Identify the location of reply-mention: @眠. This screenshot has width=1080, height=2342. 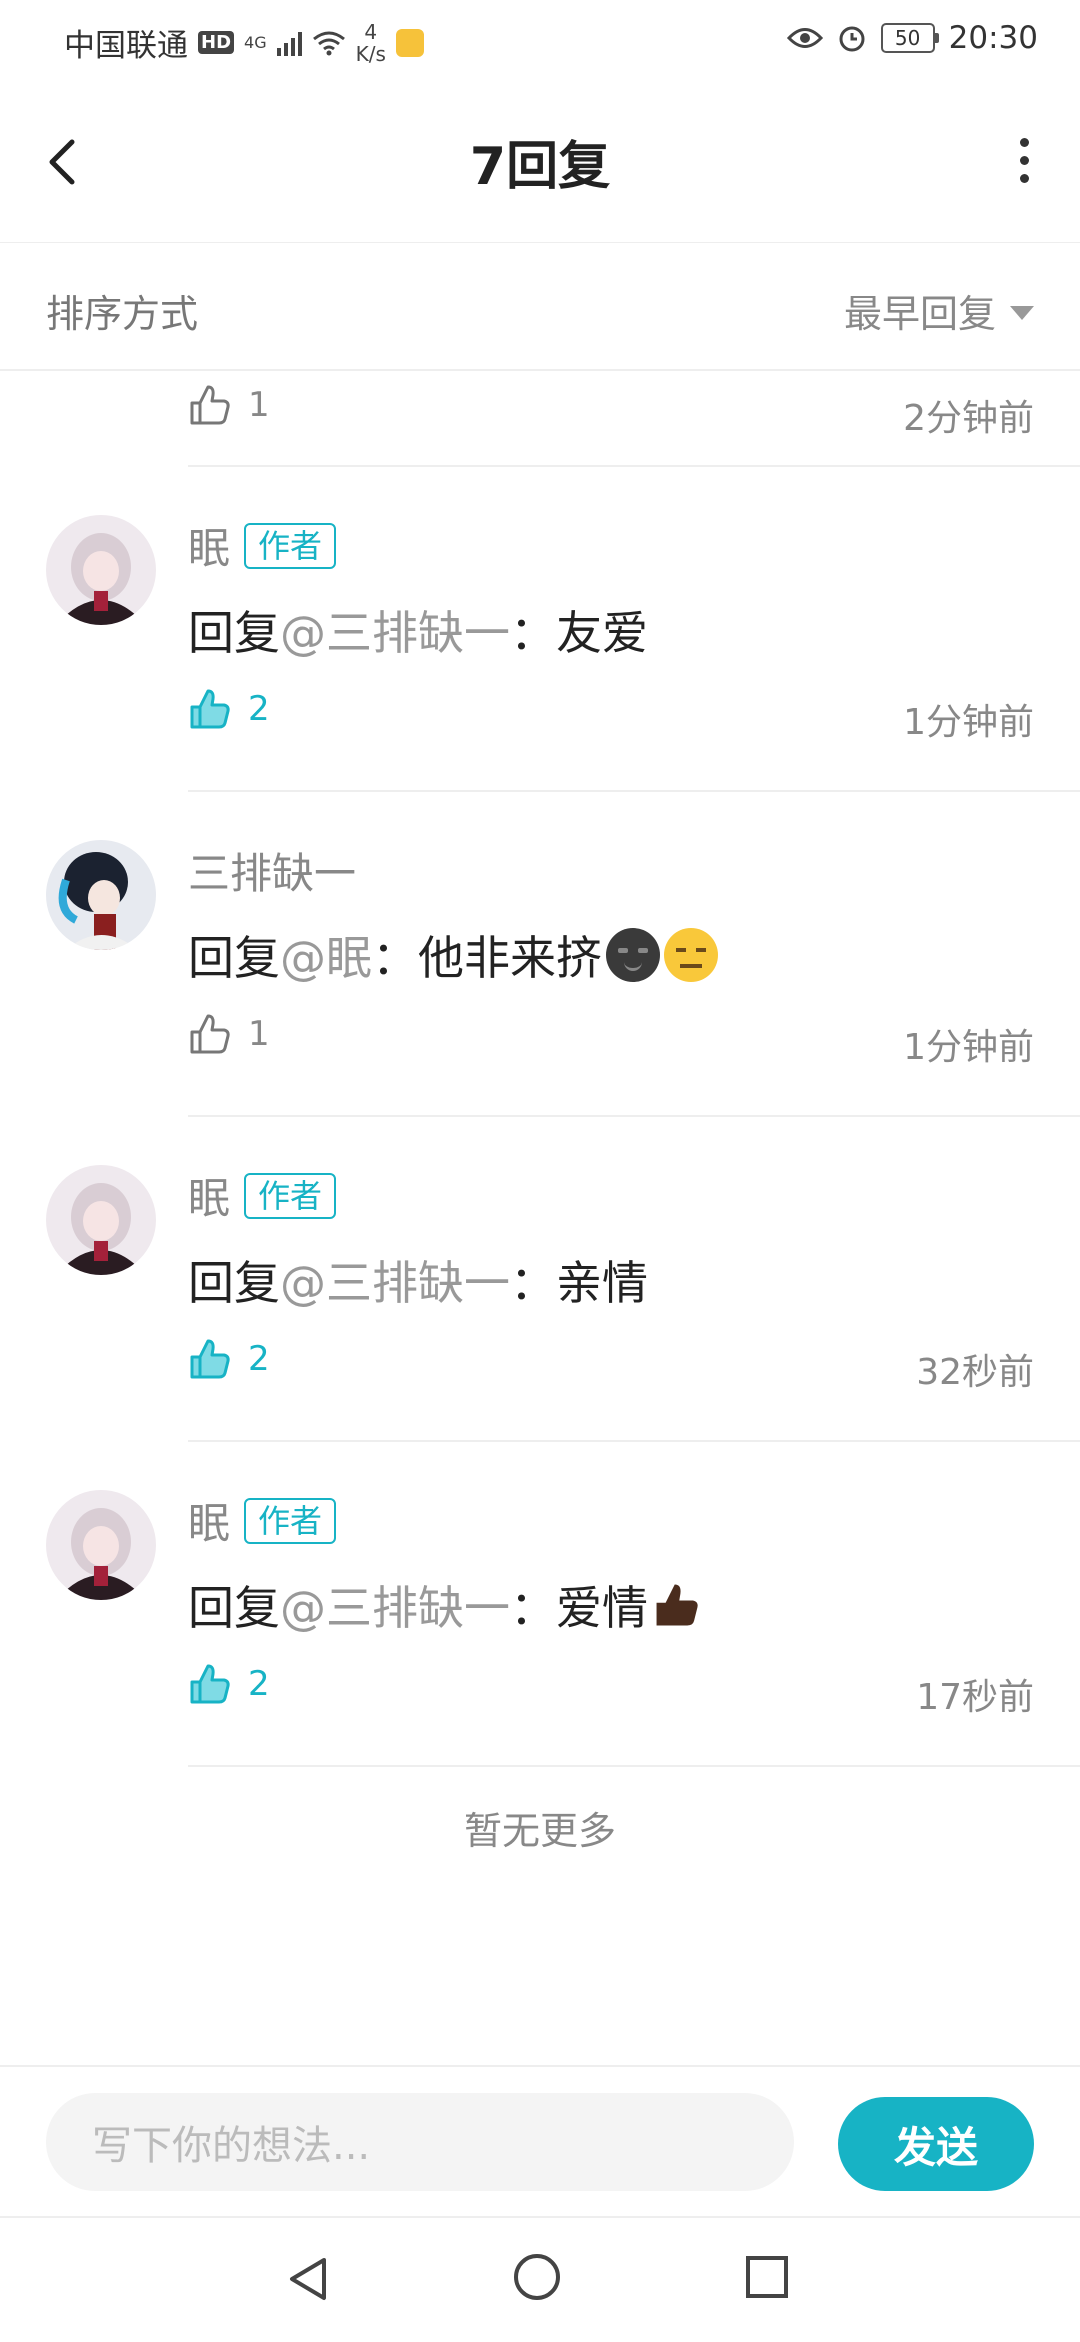
(326, 955).